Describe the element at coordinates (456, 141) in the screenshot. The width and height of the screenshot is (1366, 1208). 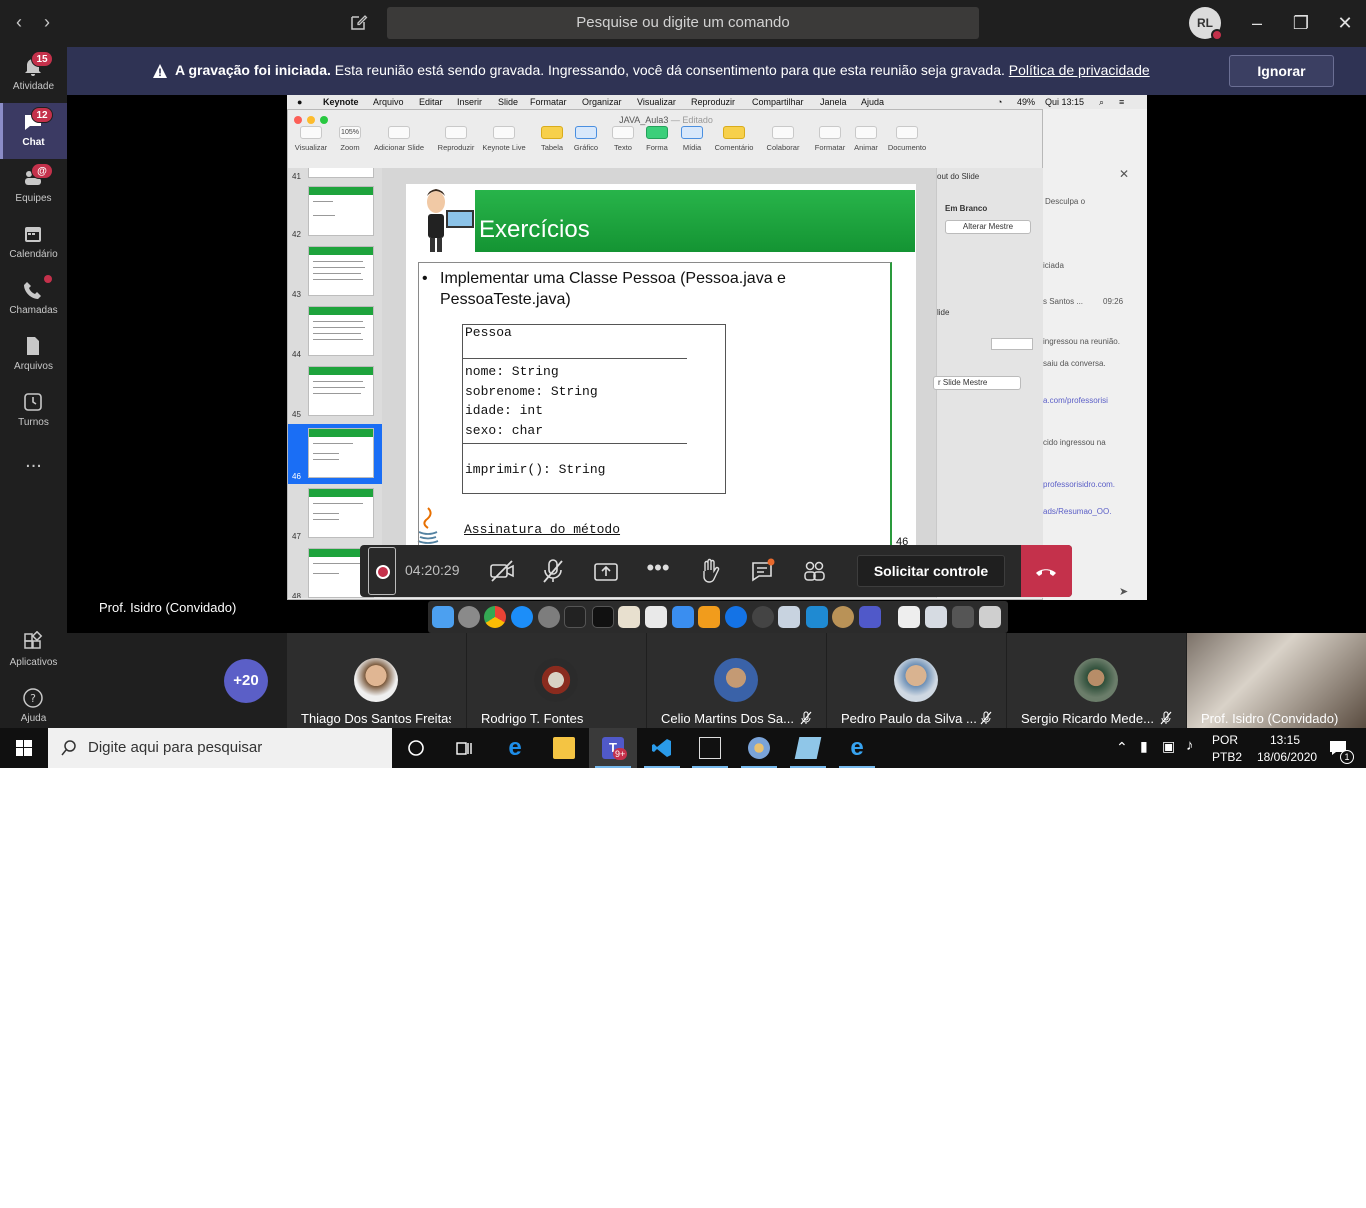
I see `tool-play: Reproduzir` at that location.